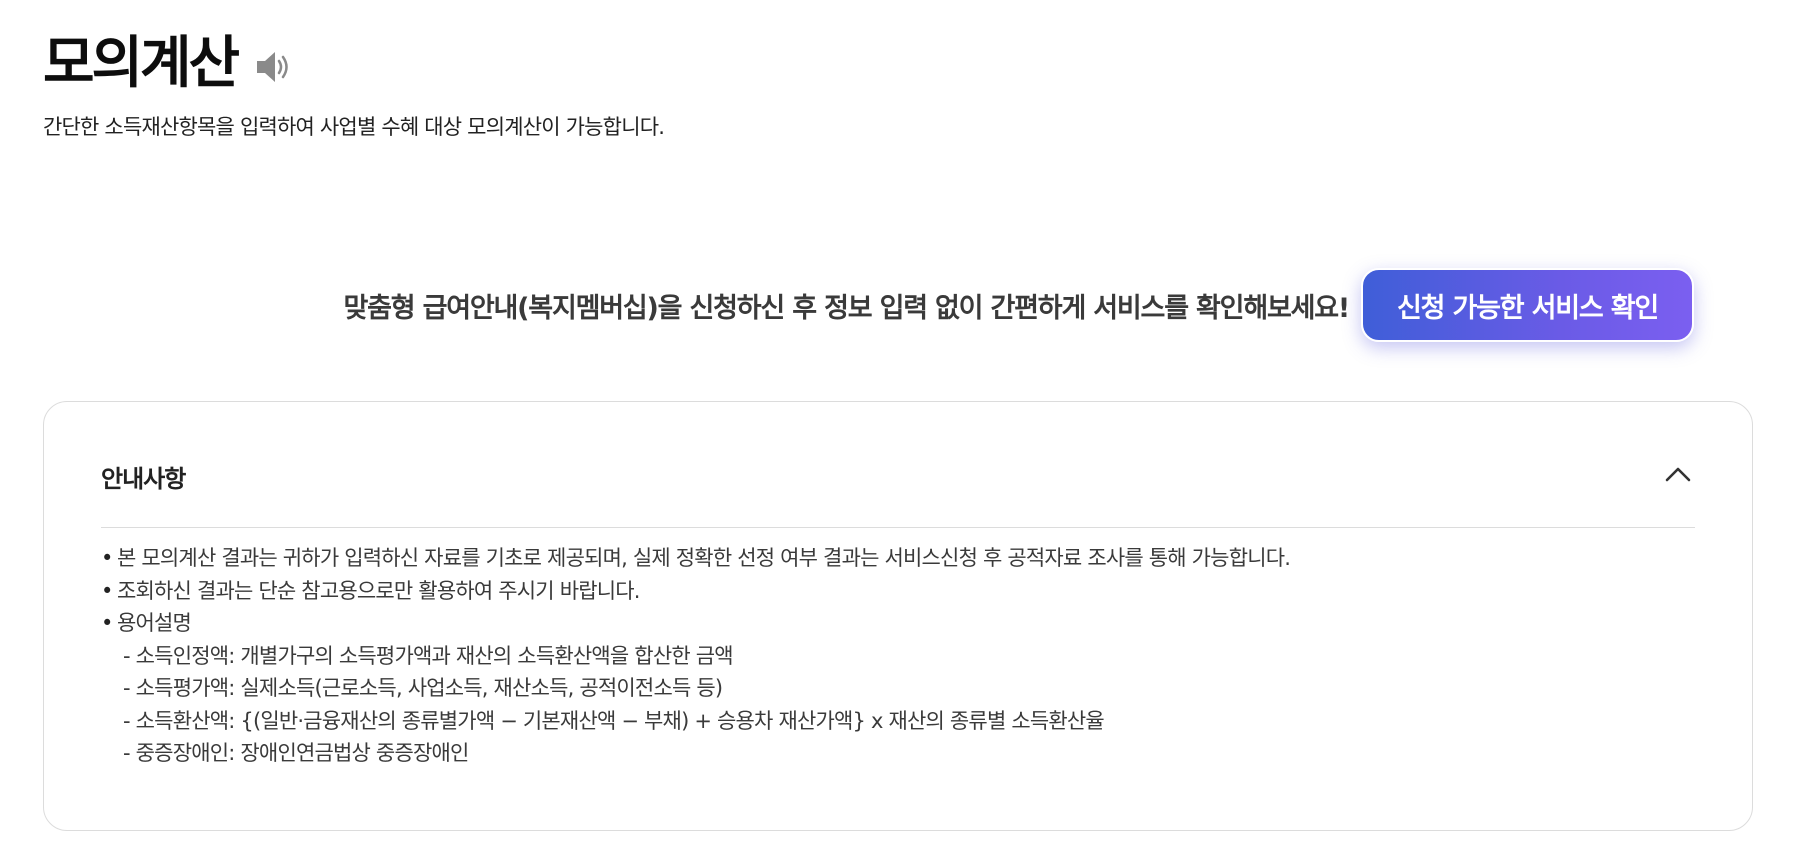 The image size is (1798, 864). Describe the element at coordinates (378, 590) in the screenshot. I see `notice-item-text: 조회하신 결과는 단순 참고용으로만 활용하여 주시기 바랍니다.` at that location.